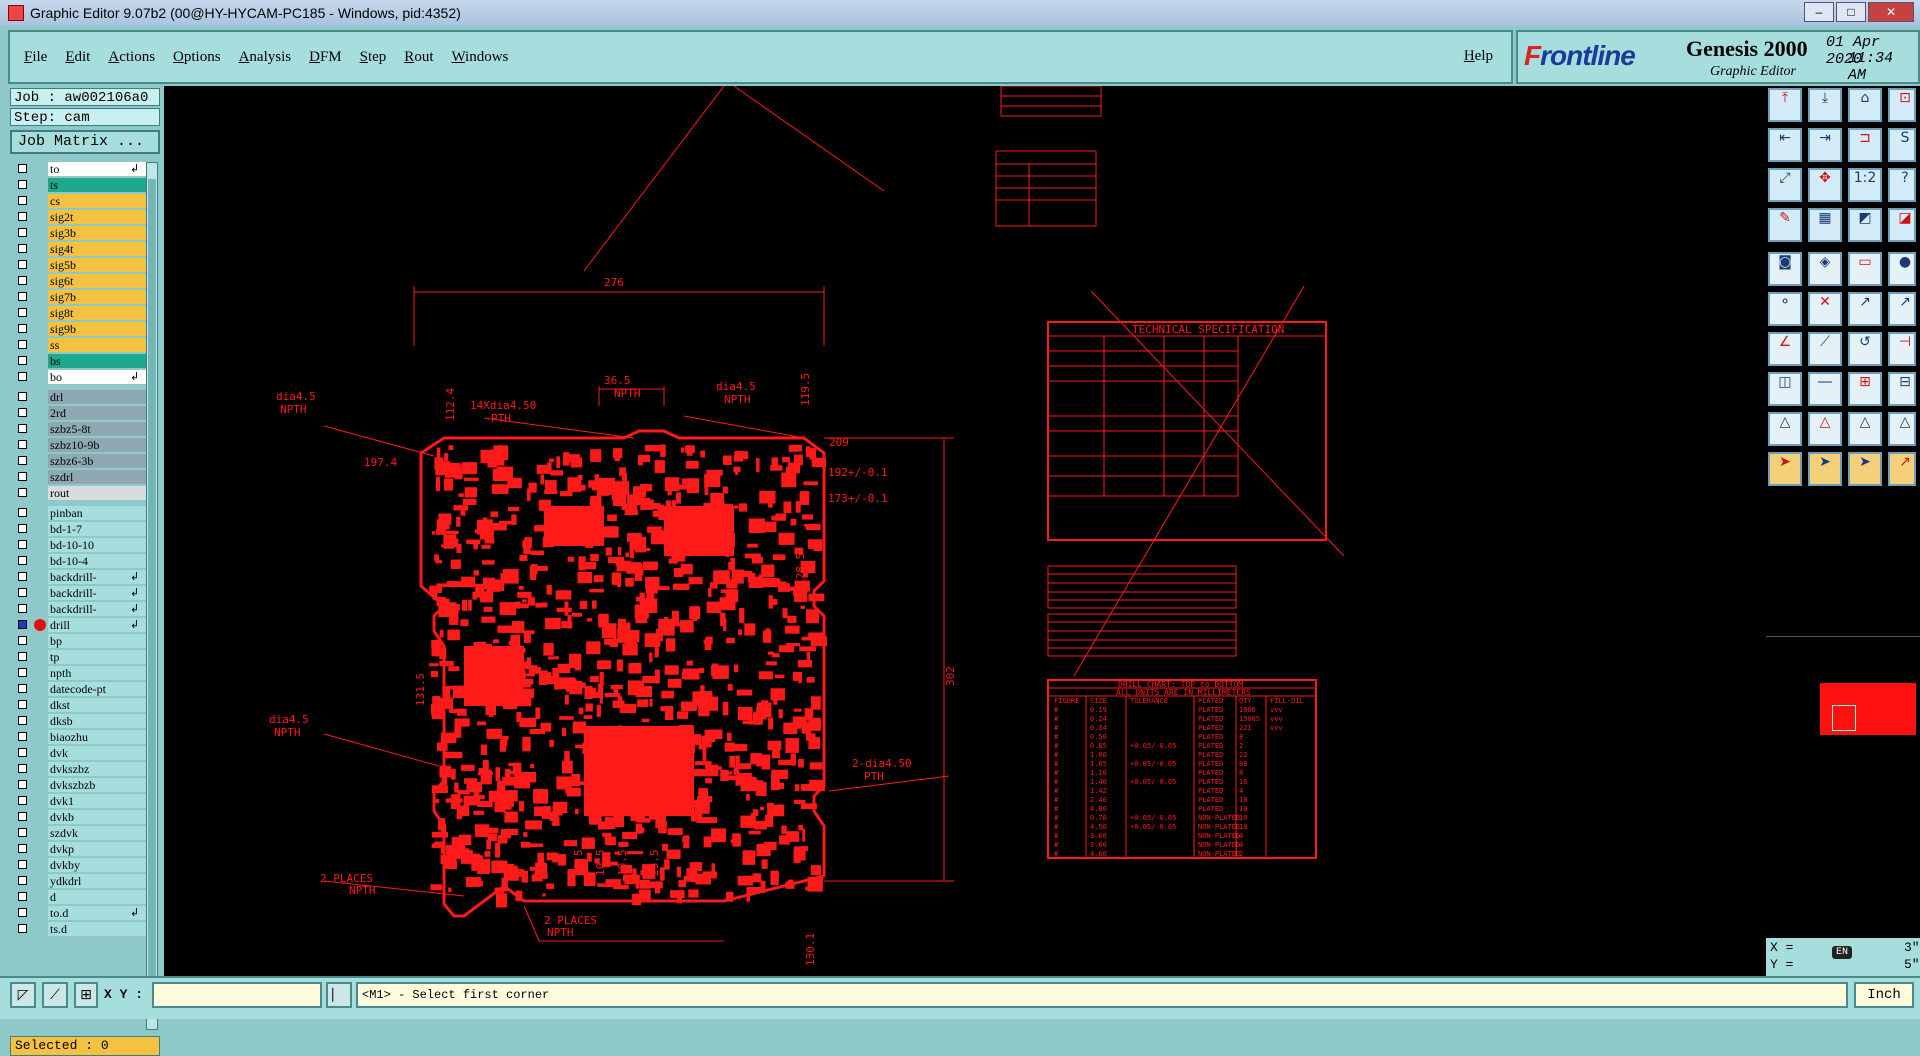 This screenshot has width=1920, height=1056. Describe the element at coordinates (97, 881) in the screenshot. I see `layer-name: ydkdrl` at that location.